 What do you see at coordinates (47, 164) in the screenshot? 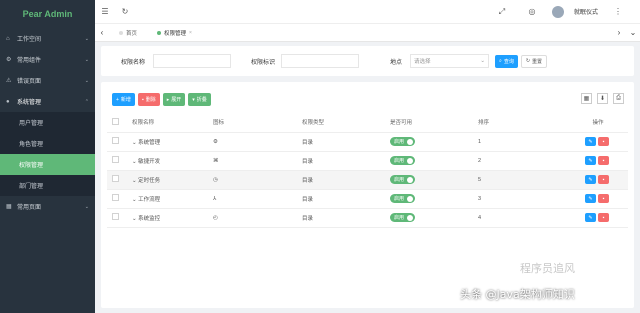
I see `sidebar-item-permissions: 权限管理` at bounding box center [47, 164].